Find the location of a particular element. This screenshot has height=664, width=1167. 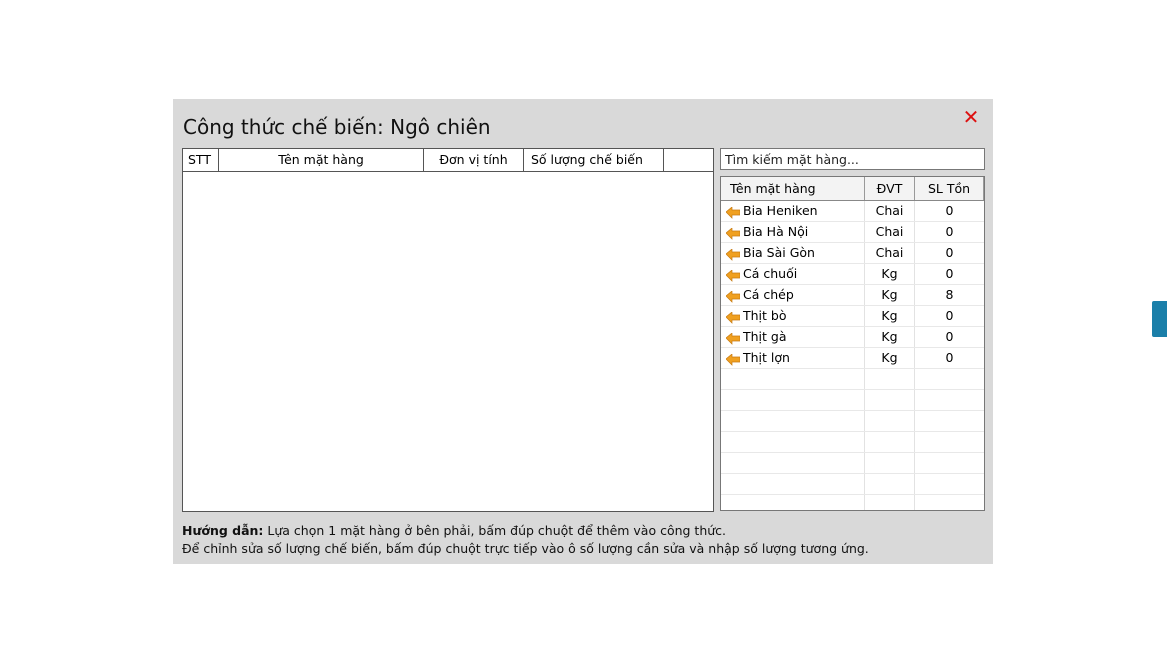

item-name-cell: Thịt bò is located at coordinates (793, 316).